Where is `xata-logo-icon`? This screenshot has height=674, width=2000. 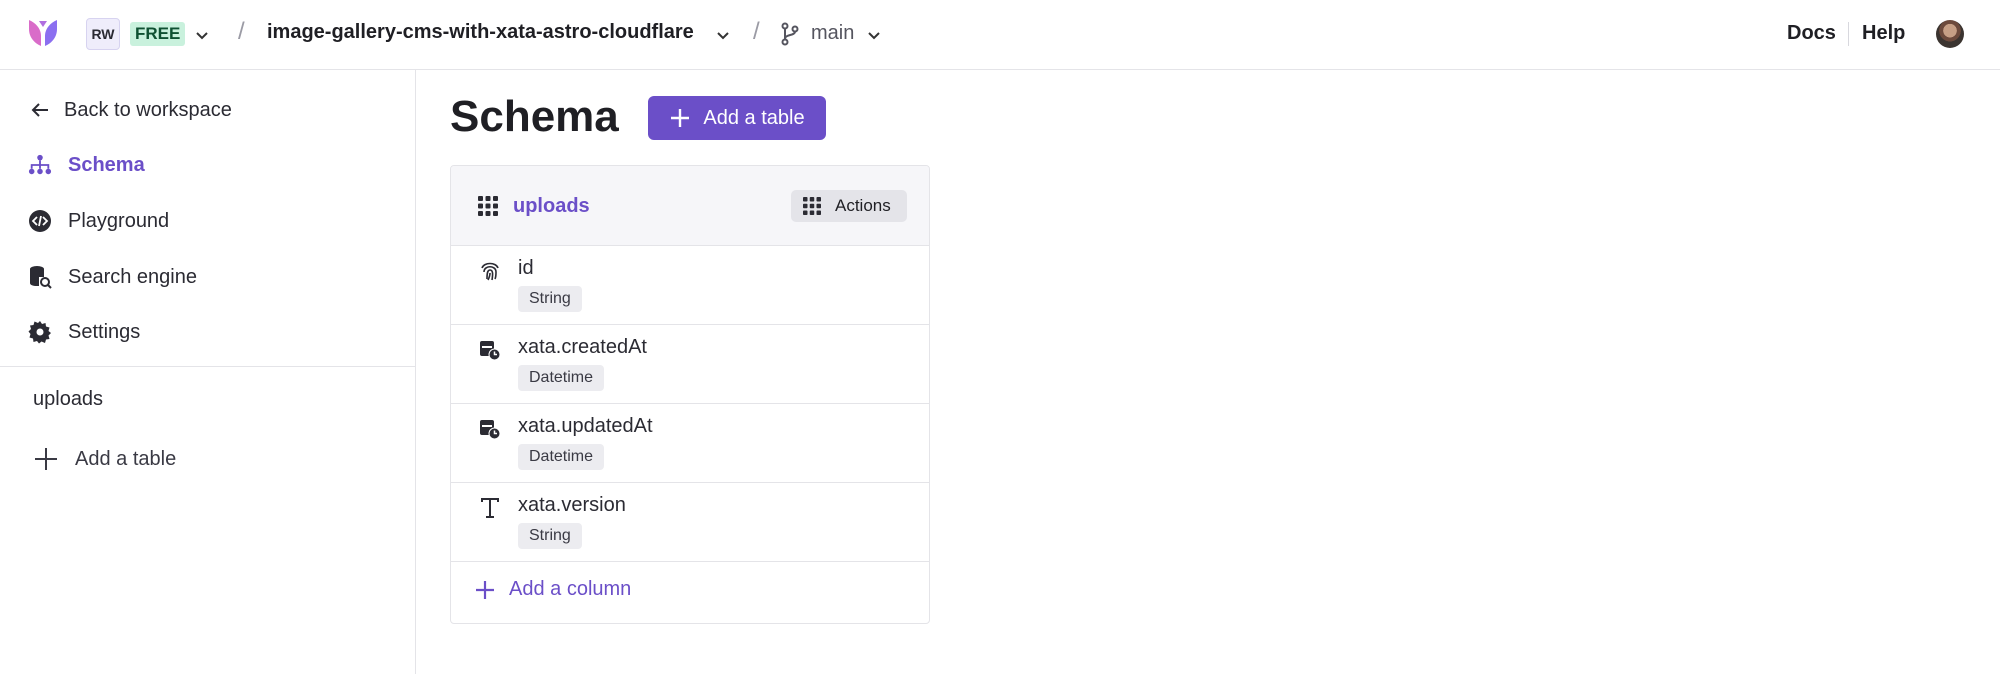 xata-logo-icon is located at coordinates (43, 33).